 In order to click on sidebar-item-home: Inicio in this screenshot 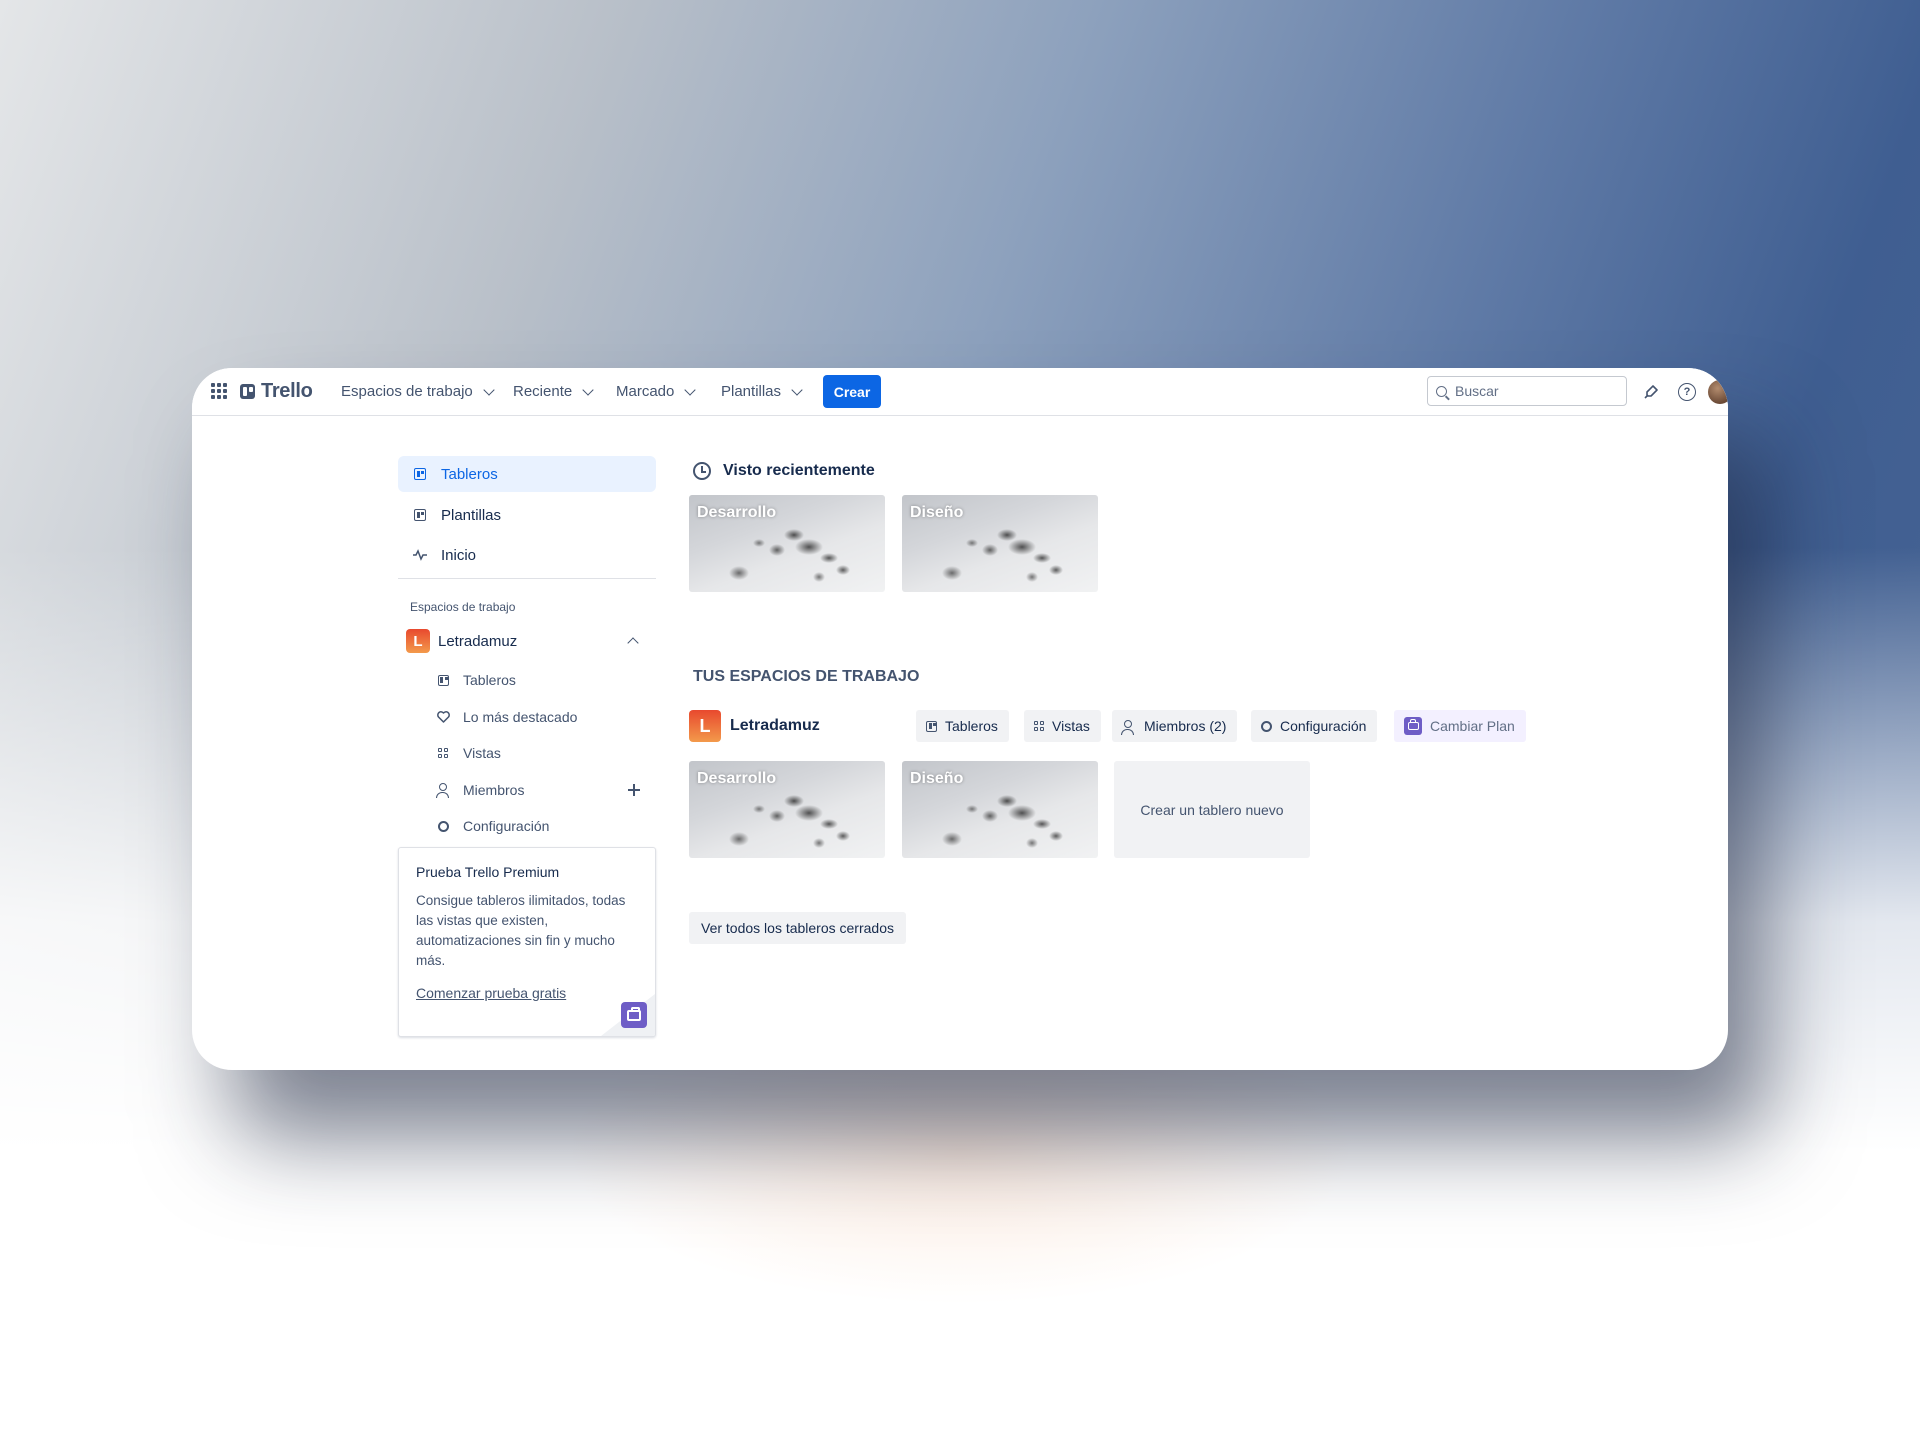, I will do `click(527, 555)`.